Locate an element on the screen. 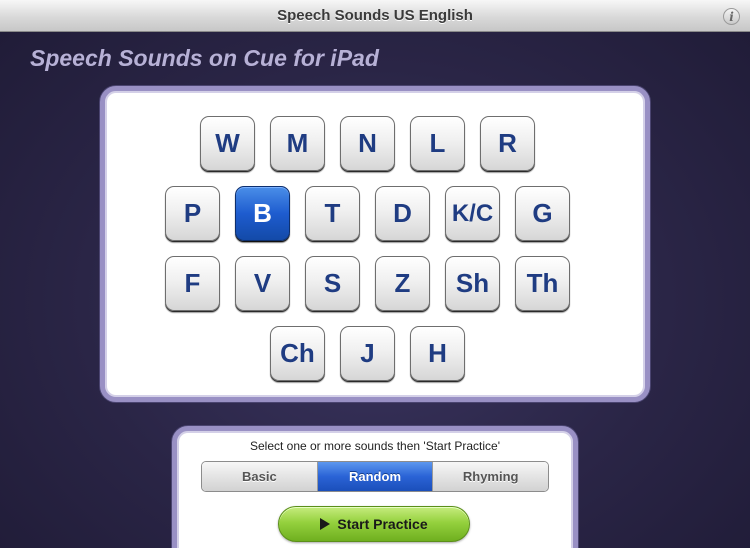 The height and width of the screenshot is (548, 750). letter-key-d: D is located at coordinates (402, 213).